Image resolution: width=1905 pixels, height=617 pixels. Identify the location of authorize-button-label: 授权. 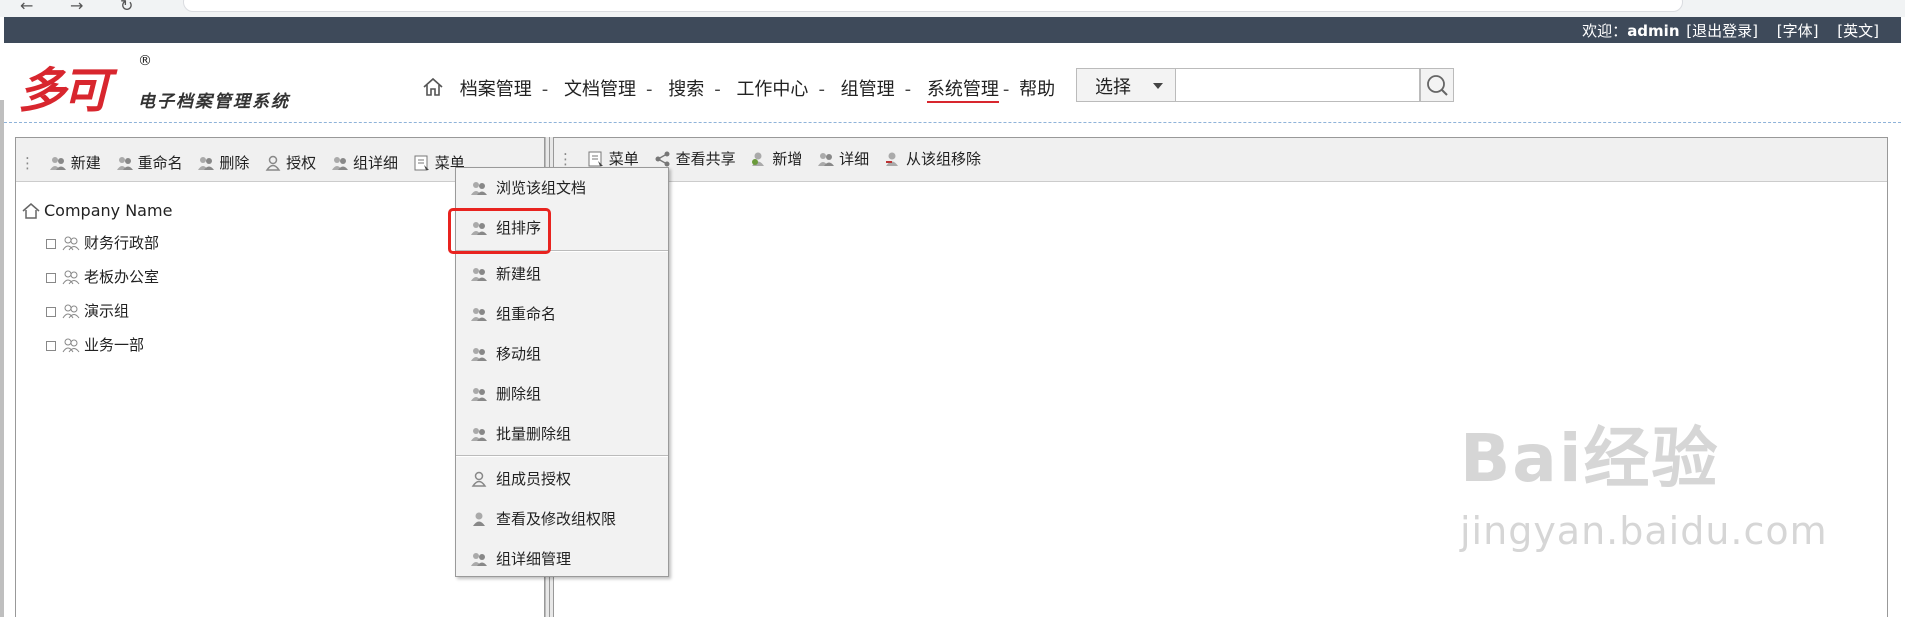
(301, 163).